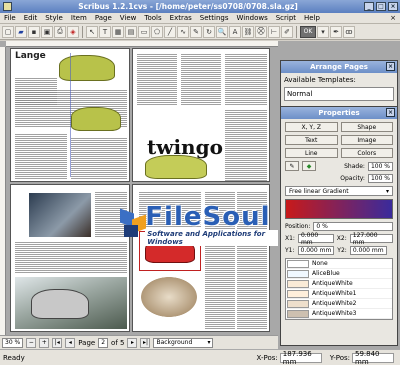 The width and height of the screenshot is (400, 365). What do you see at coordinates (339, 264) in the screenshot?
I see `list-item: None` at bounding box center [339, 264].